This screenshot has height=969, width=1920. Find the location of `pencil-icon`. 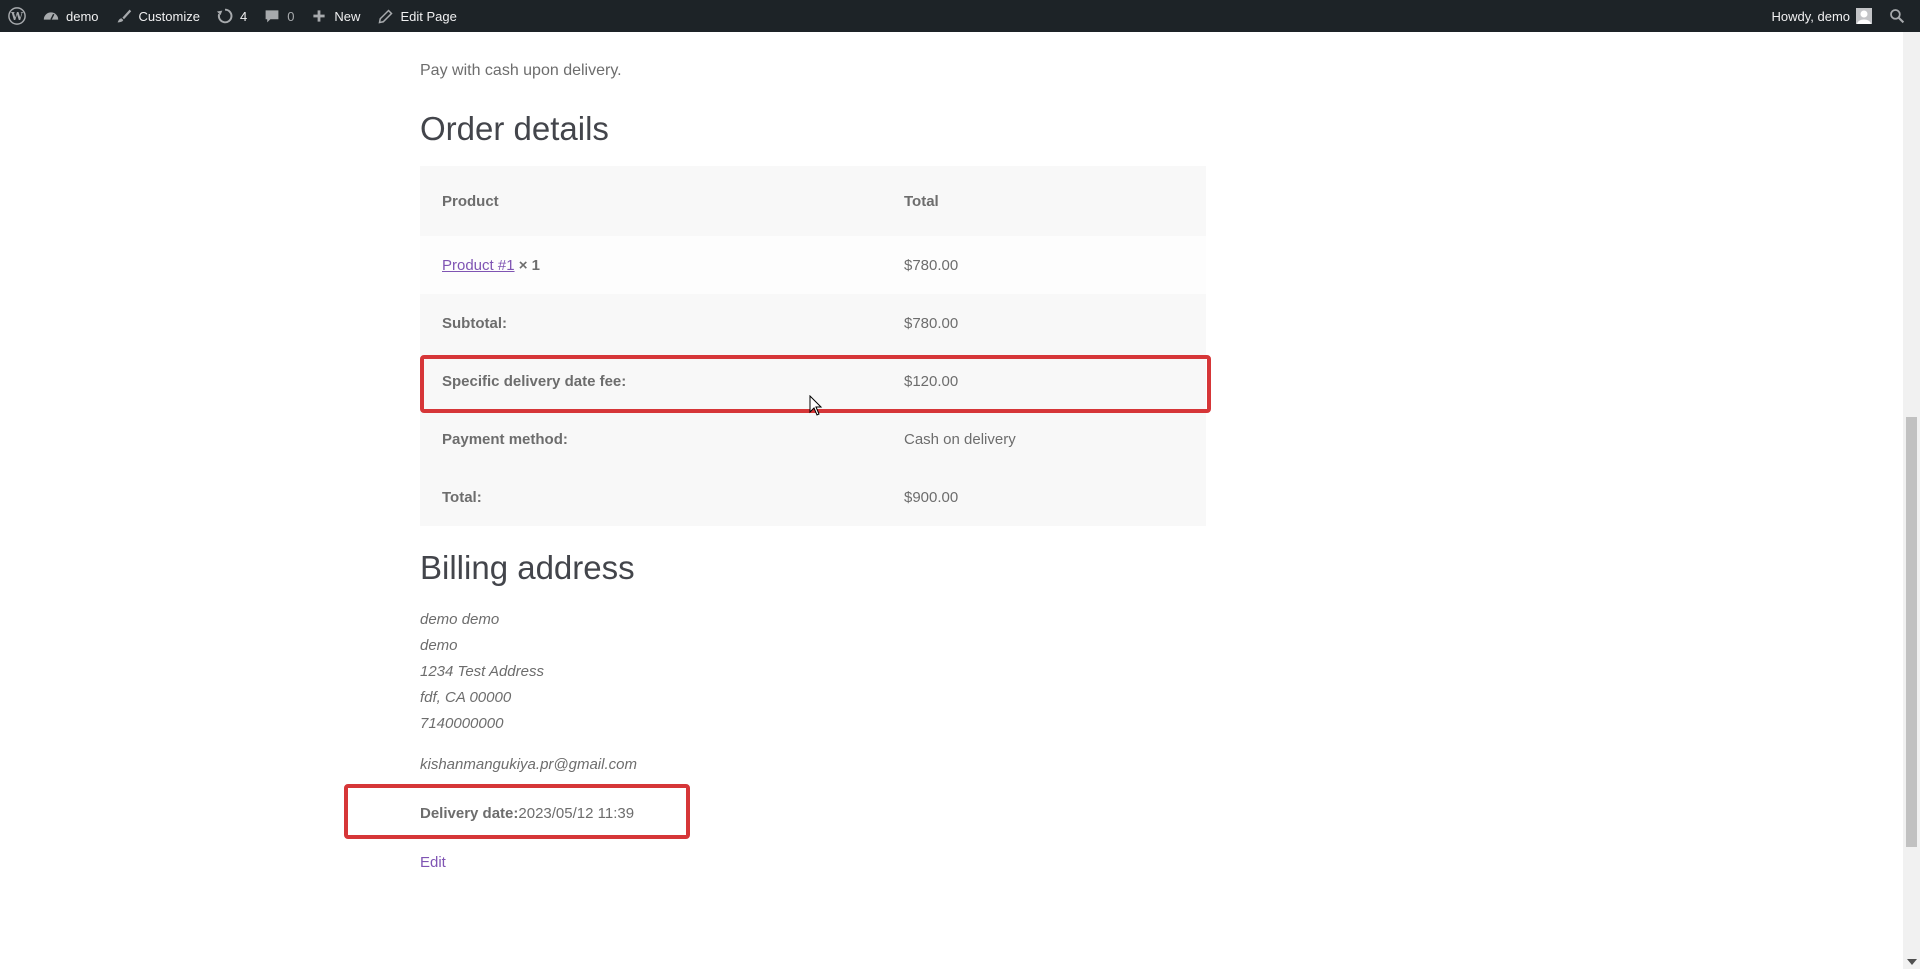

pencil-icon is located at coordinates (385, 16).